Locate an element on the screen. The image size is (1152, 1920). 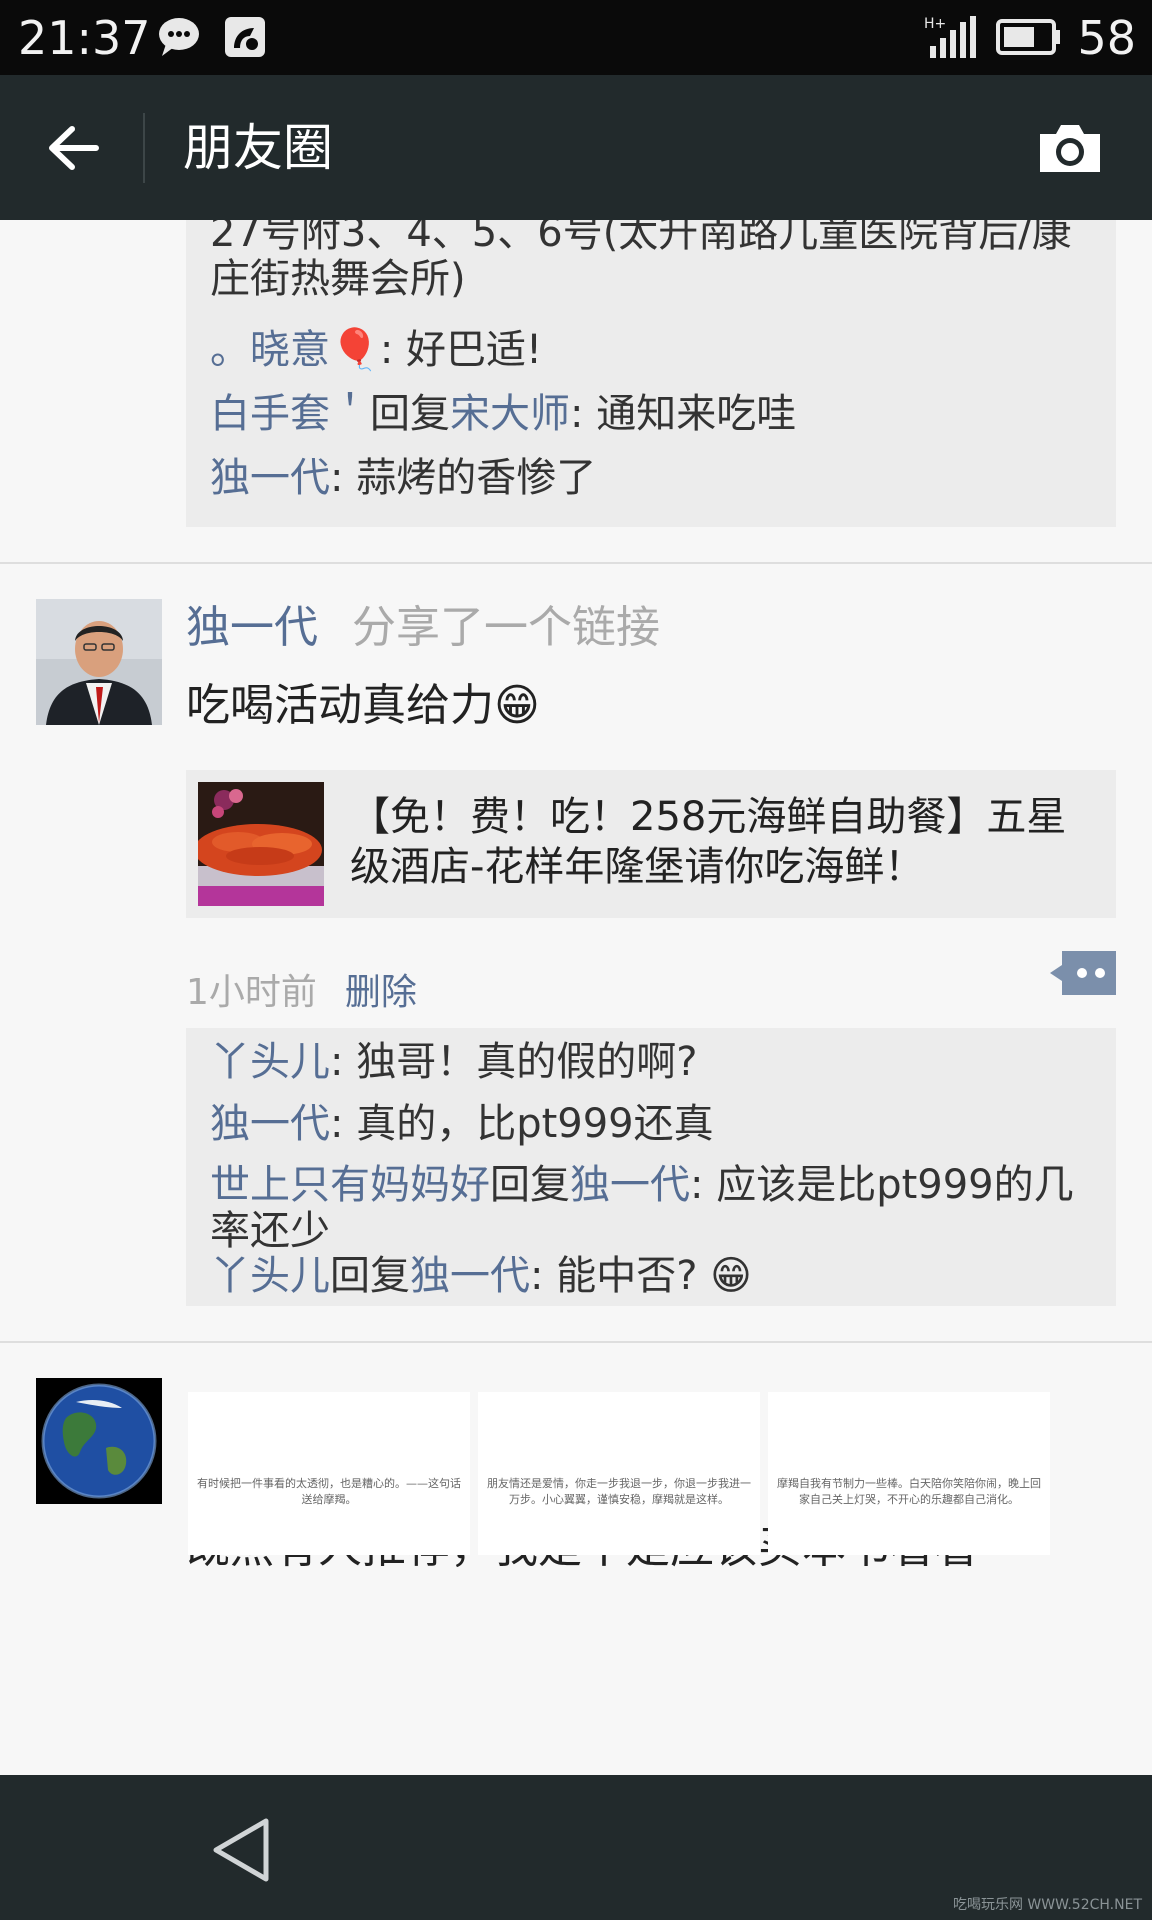
comment-text: 蒜烤的香惨了 is located at coordinates (476, 478).